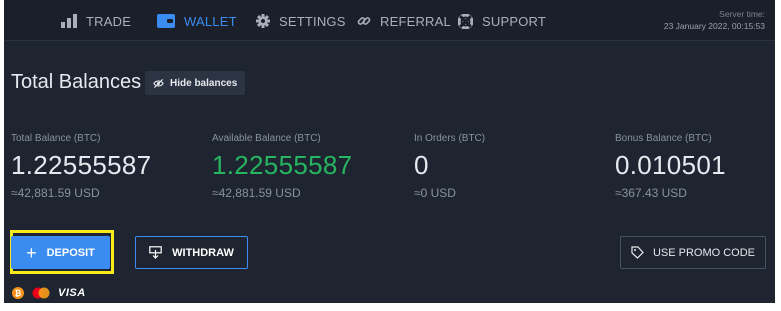 The width and height of the screenshot is (781, 311). I want to click on nav-trade: TRADE, so click(96, 21).